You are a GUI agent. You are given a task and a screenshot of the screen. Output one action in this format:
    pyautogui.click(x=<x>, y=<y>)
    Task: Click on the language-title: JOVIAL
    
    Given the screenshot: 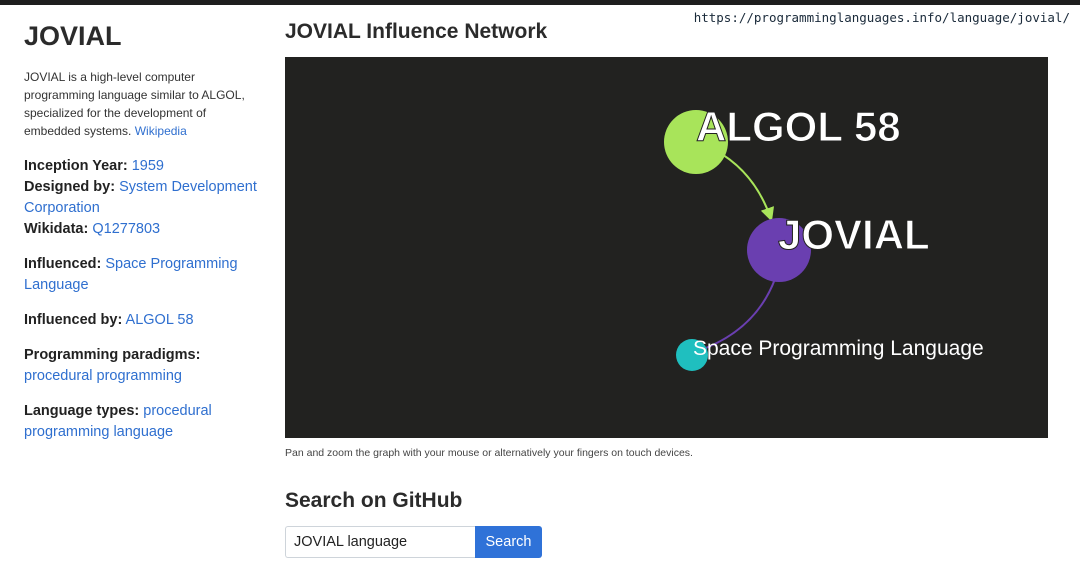 What is the action you would take?
    pyautogui.click(x=73, y=36)
    